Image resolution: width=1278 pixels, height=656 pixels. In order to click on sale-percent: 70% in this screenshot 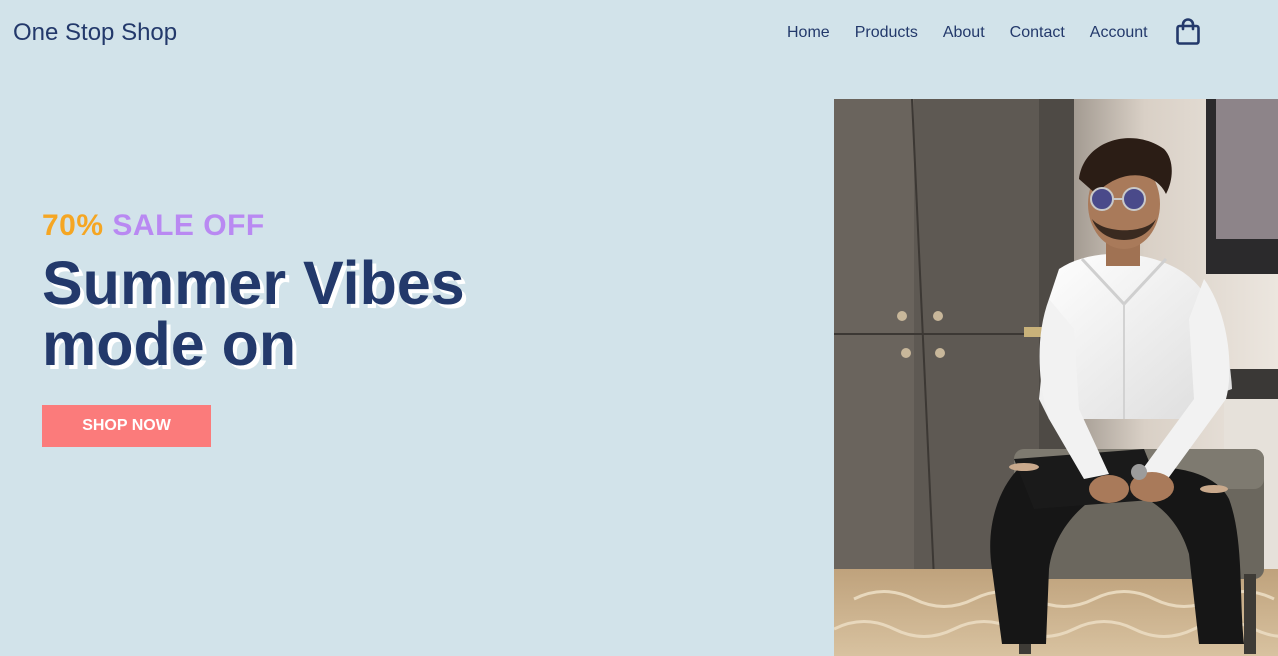, I will do `click(73, 225)`.